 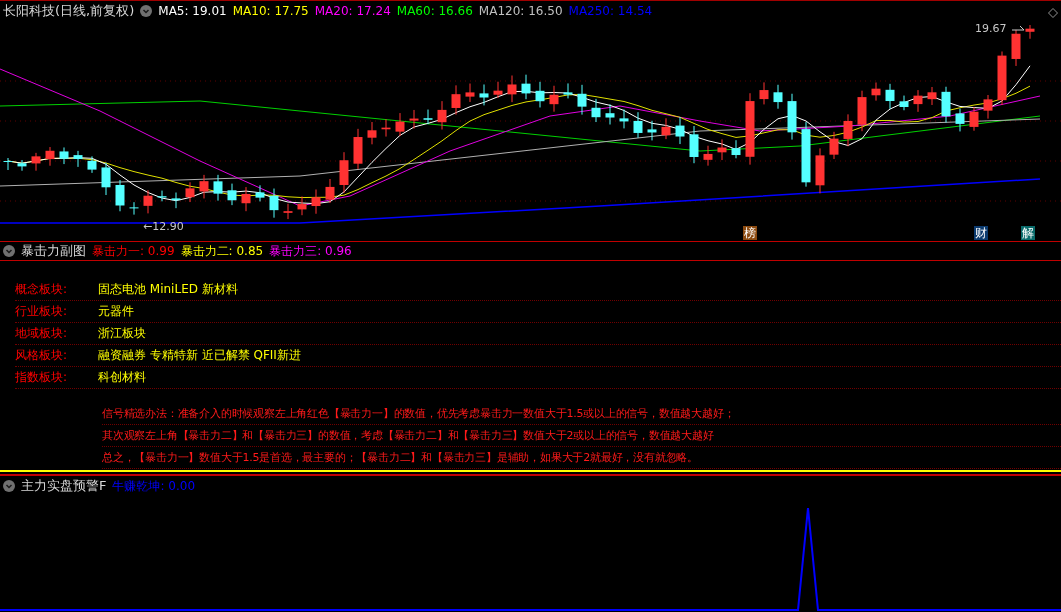 What do you see at coordinates (42, 289) in the screenshot?
I see `sector-label: 概念板块:` at bounding box center [42, 289].